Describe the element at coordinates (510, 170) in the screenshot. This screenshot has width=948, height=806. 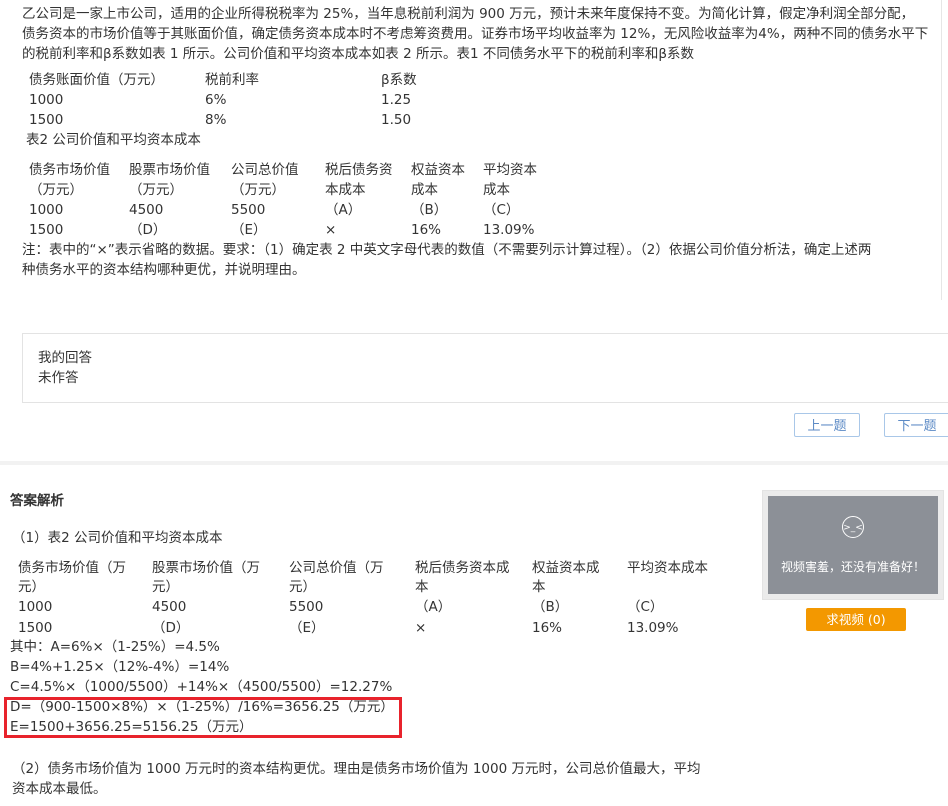
I see `table2-header: 平均资本` at that location.